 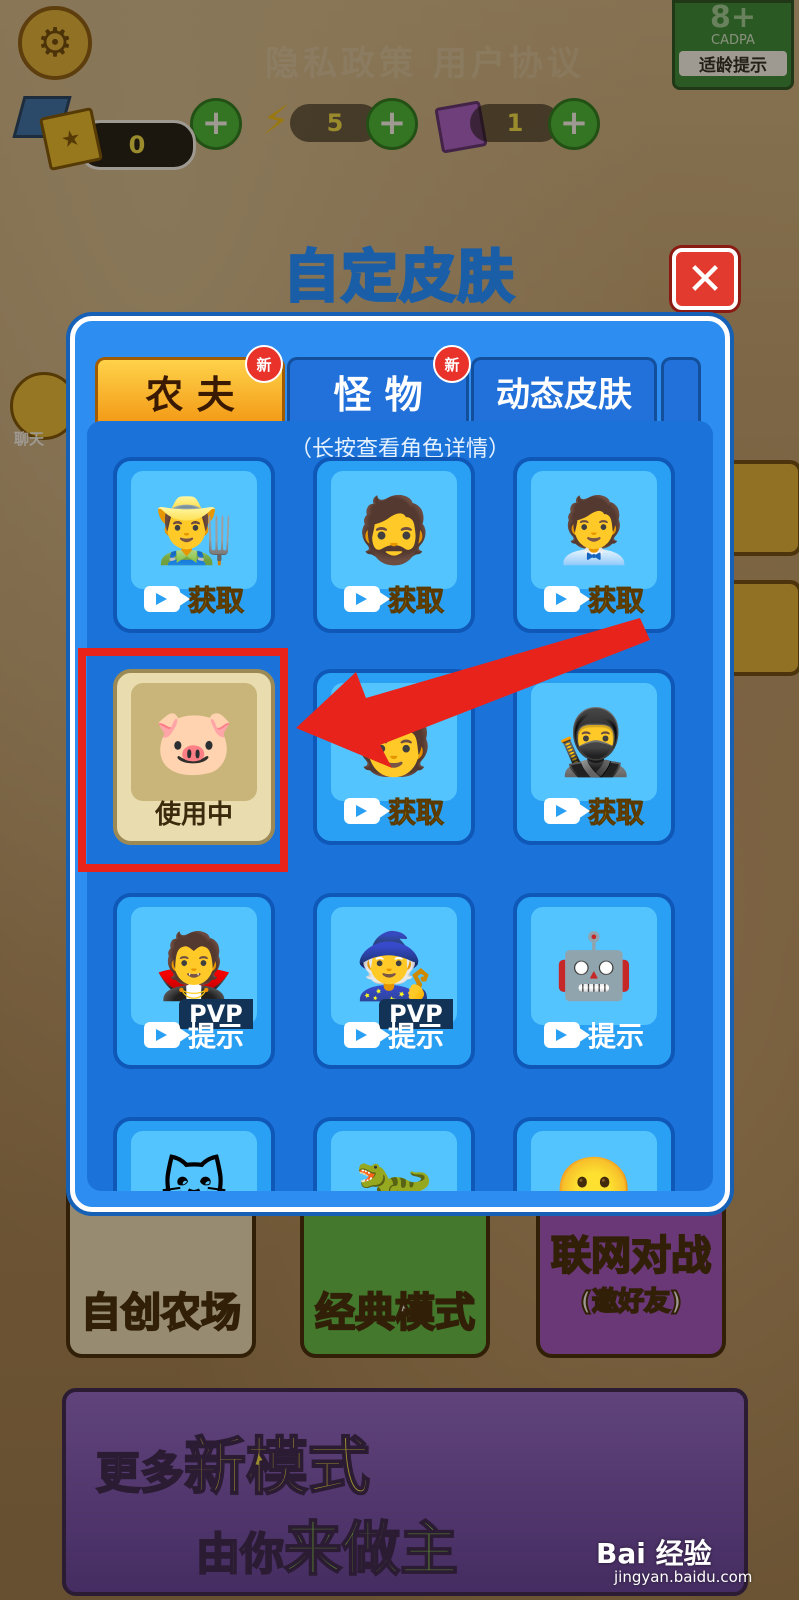 What do you see at coordinates (473, 693) in the screenshot?
I see `annotation-arrow-icon` at bounding box center [473, 693].